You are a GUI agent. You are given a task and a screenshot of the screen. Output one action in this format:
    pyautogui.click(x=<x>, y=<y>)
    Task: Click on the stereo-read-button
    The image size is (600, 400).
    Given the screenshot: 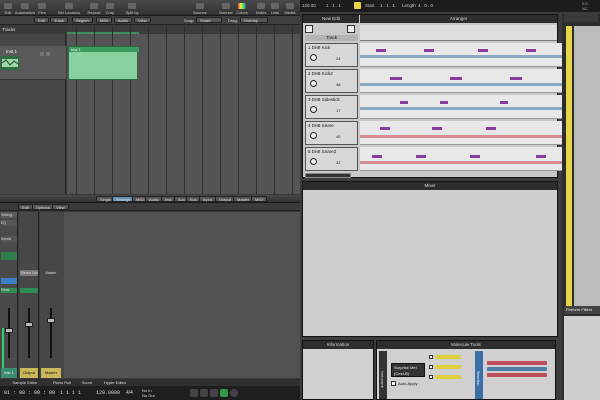 What is the action you would take?
    pyautogui.click(x=29, y=290)
    